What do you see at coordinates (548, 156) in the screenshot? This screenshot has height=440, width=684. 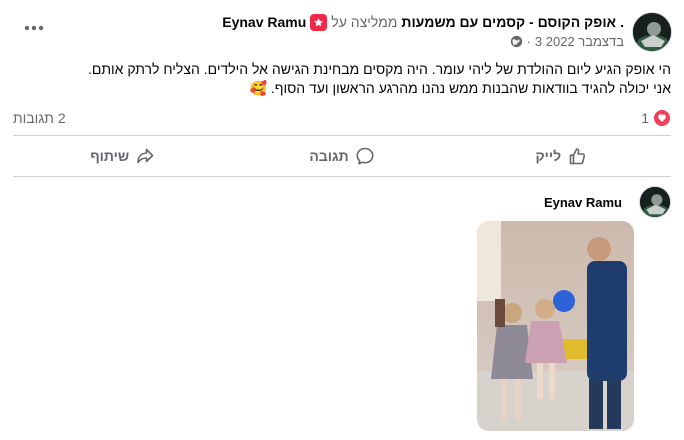 I see `like-label: לייק` at bounding box center [548, 156].